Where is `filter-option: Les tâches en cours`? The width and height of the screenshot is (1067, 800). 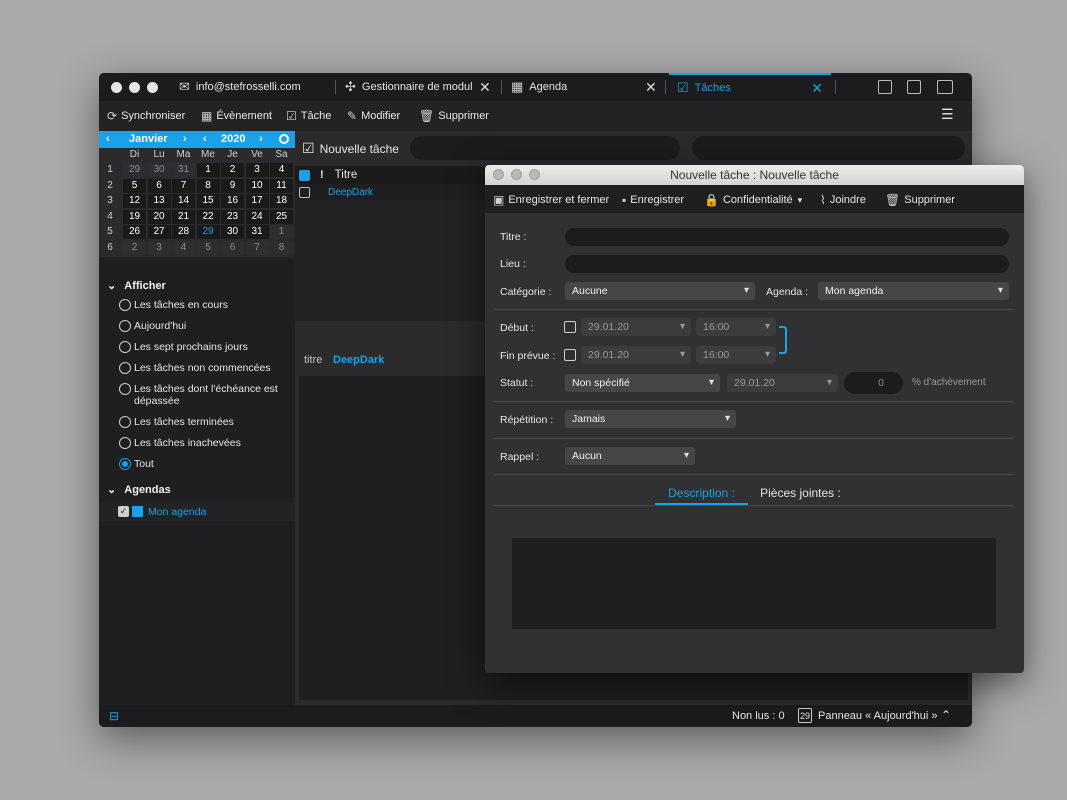 filter-option: Les tâches en cours is located at coordinates (173, 305).